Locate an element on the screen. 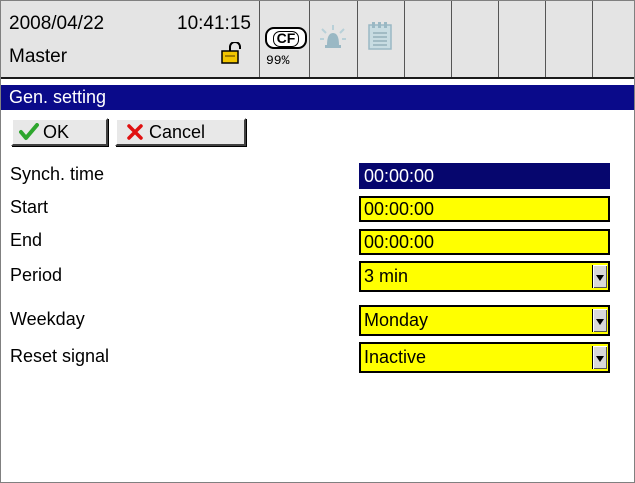  memo-icon is located at coordinates (380, 38).